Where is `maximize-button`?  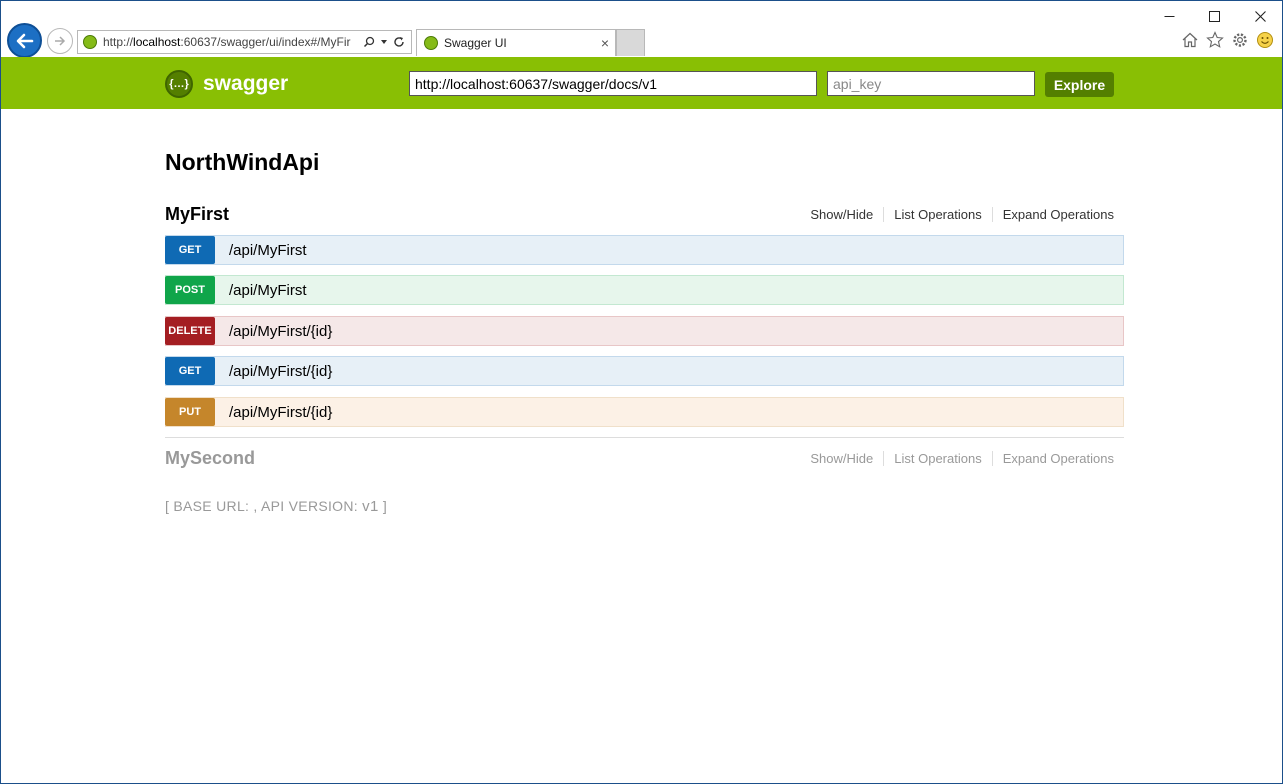
maximize-button is located at coordinates (1214, 16).